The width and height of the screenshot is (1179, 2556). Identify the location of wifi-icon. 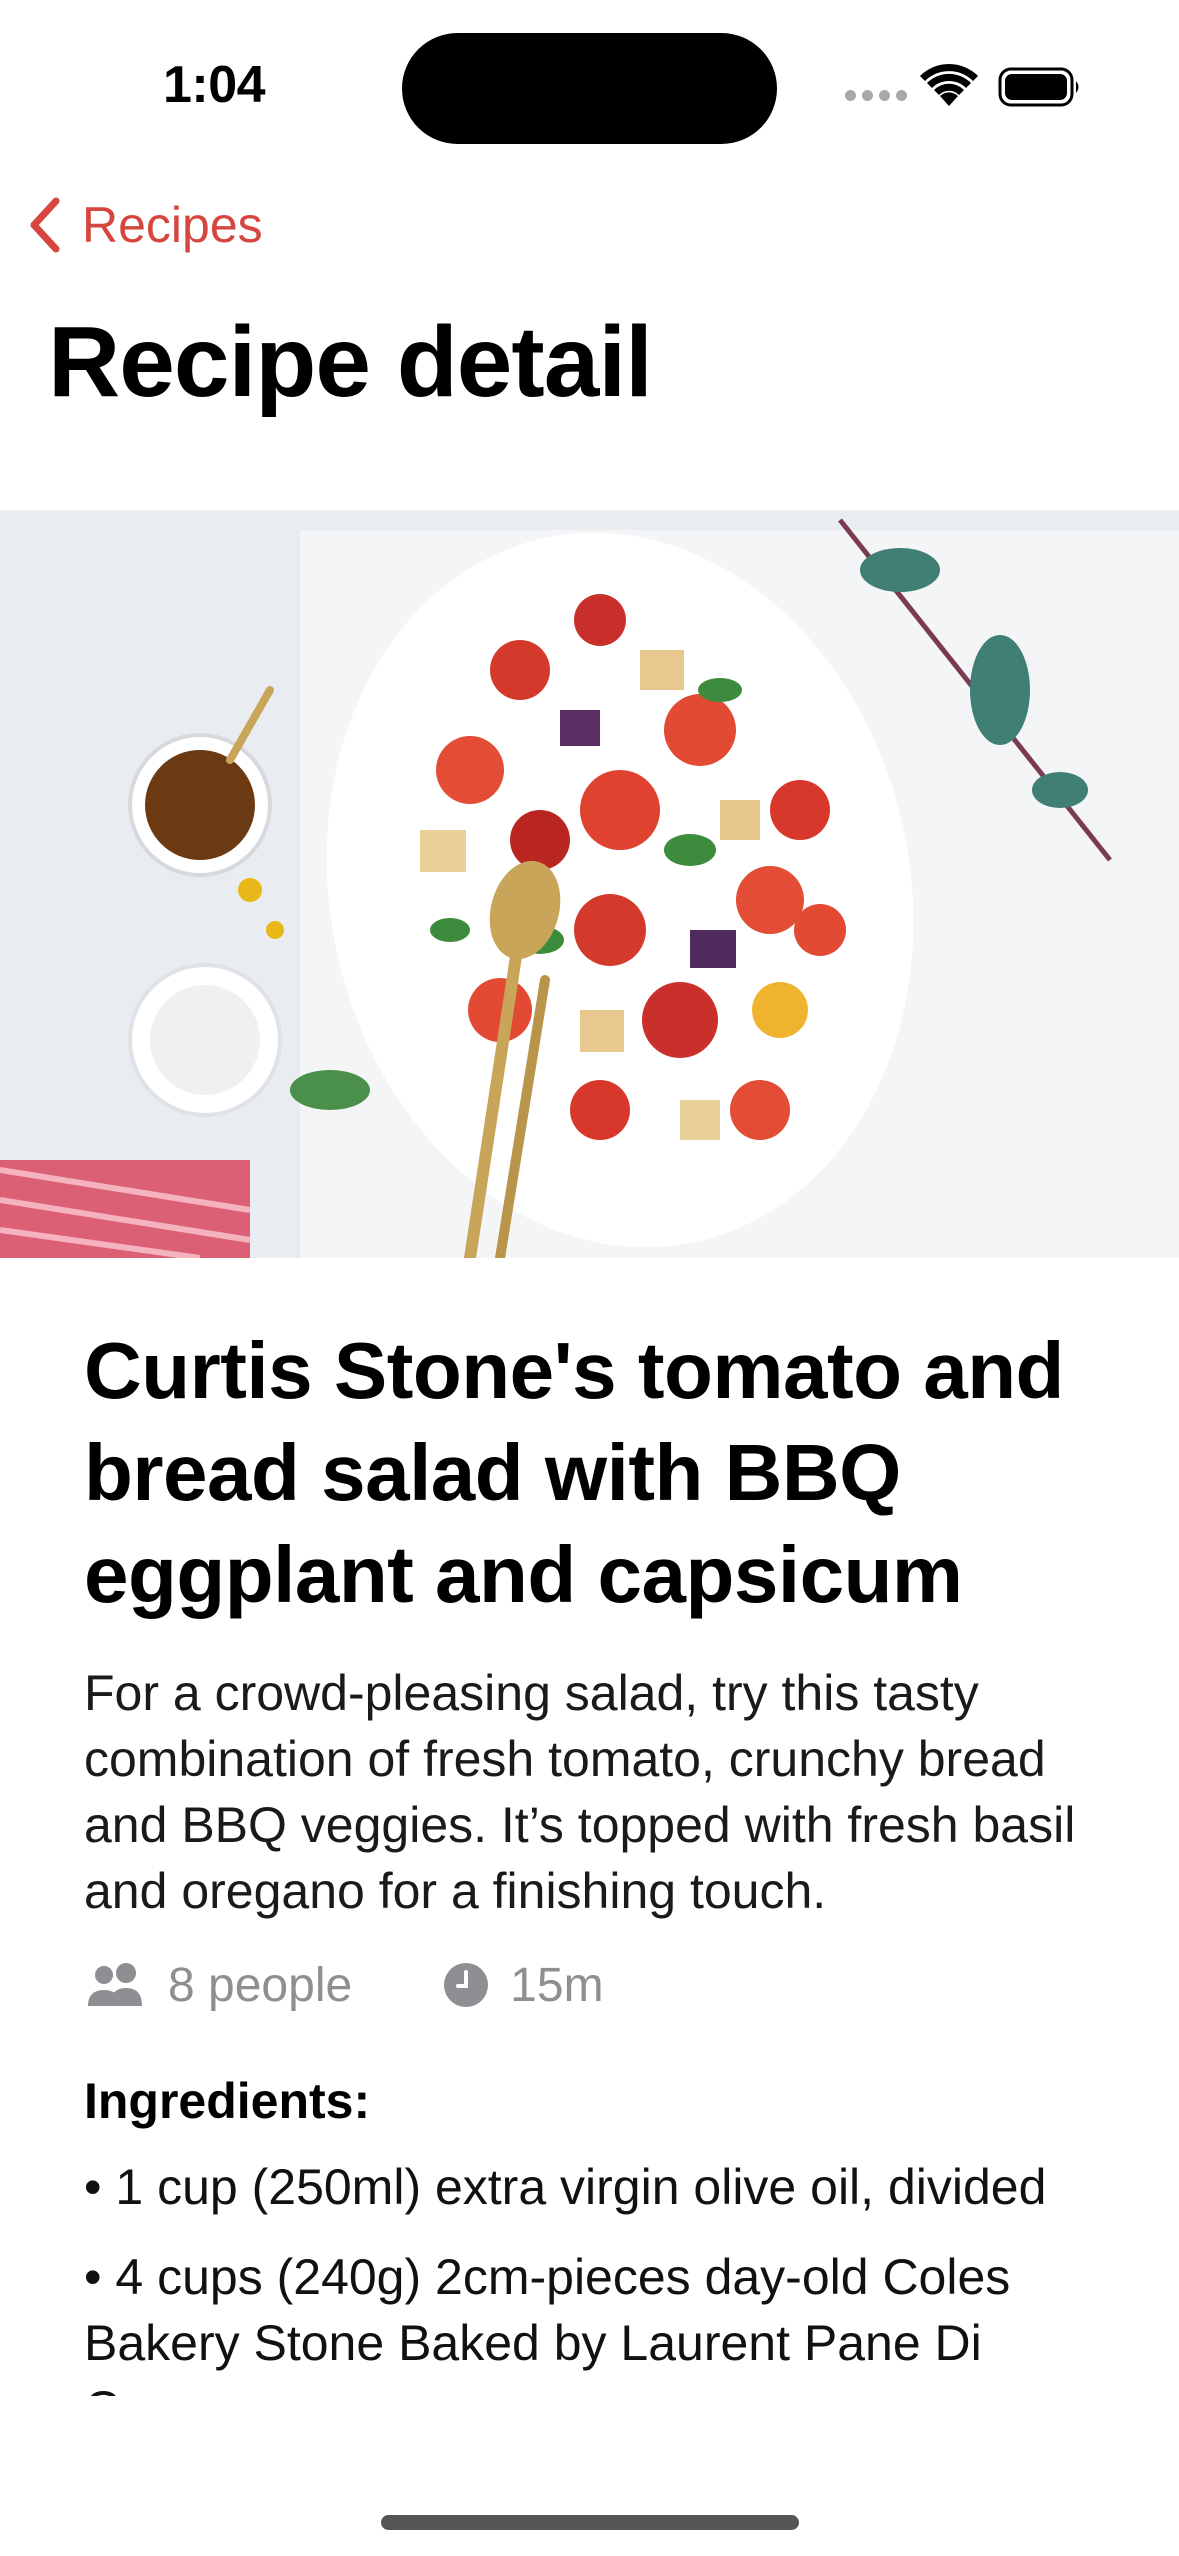
(949, 84).